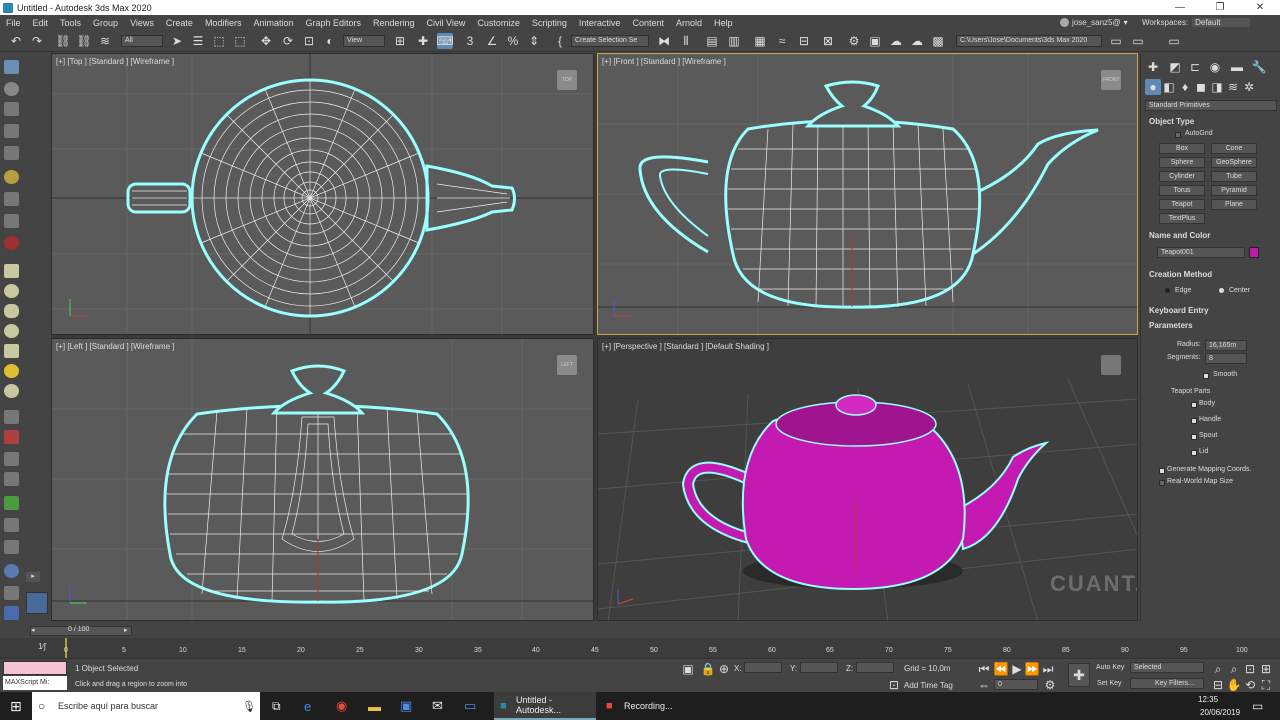 The width and height of the screenshot is (1280, 720). What do you see at coordinates (1180, 7) in the screenshot?
I see `minimize-button: —` at bounding box center [1180, 7].